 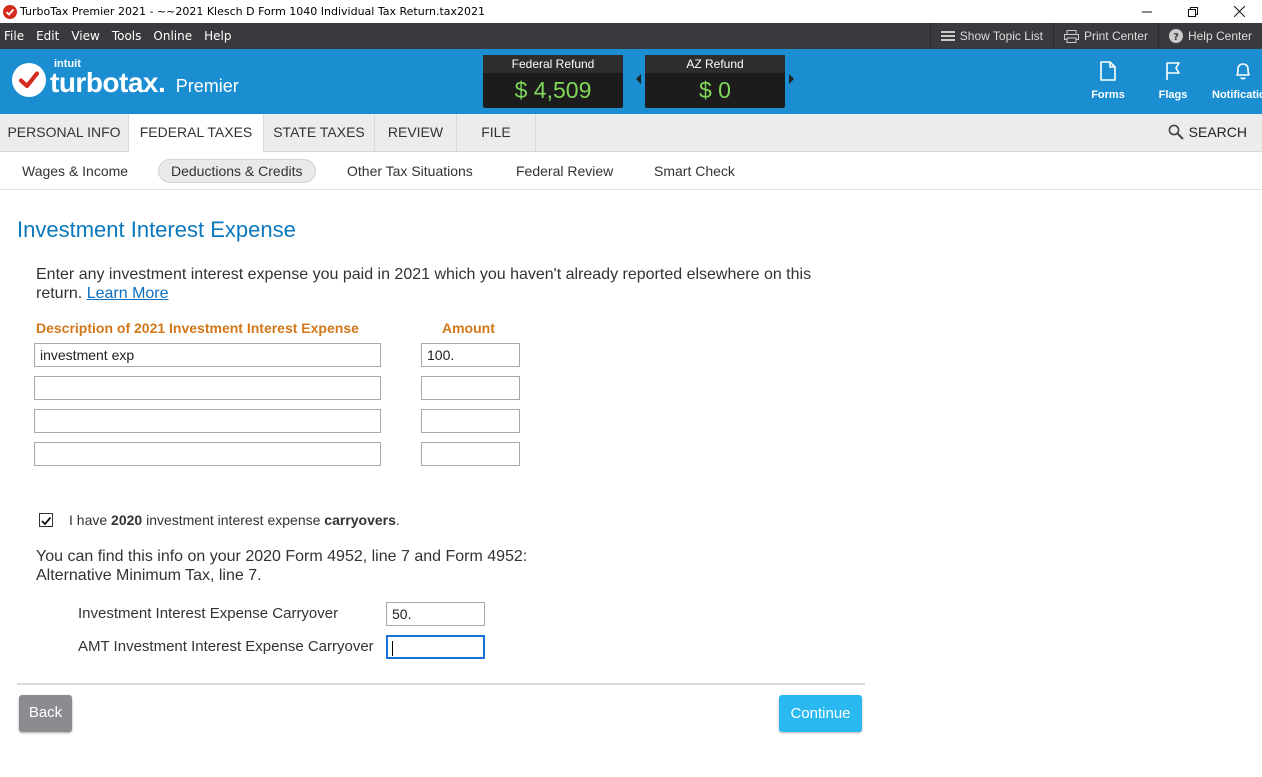 I want to click on search-label: SEARCH, so click(x=1217, y=132).